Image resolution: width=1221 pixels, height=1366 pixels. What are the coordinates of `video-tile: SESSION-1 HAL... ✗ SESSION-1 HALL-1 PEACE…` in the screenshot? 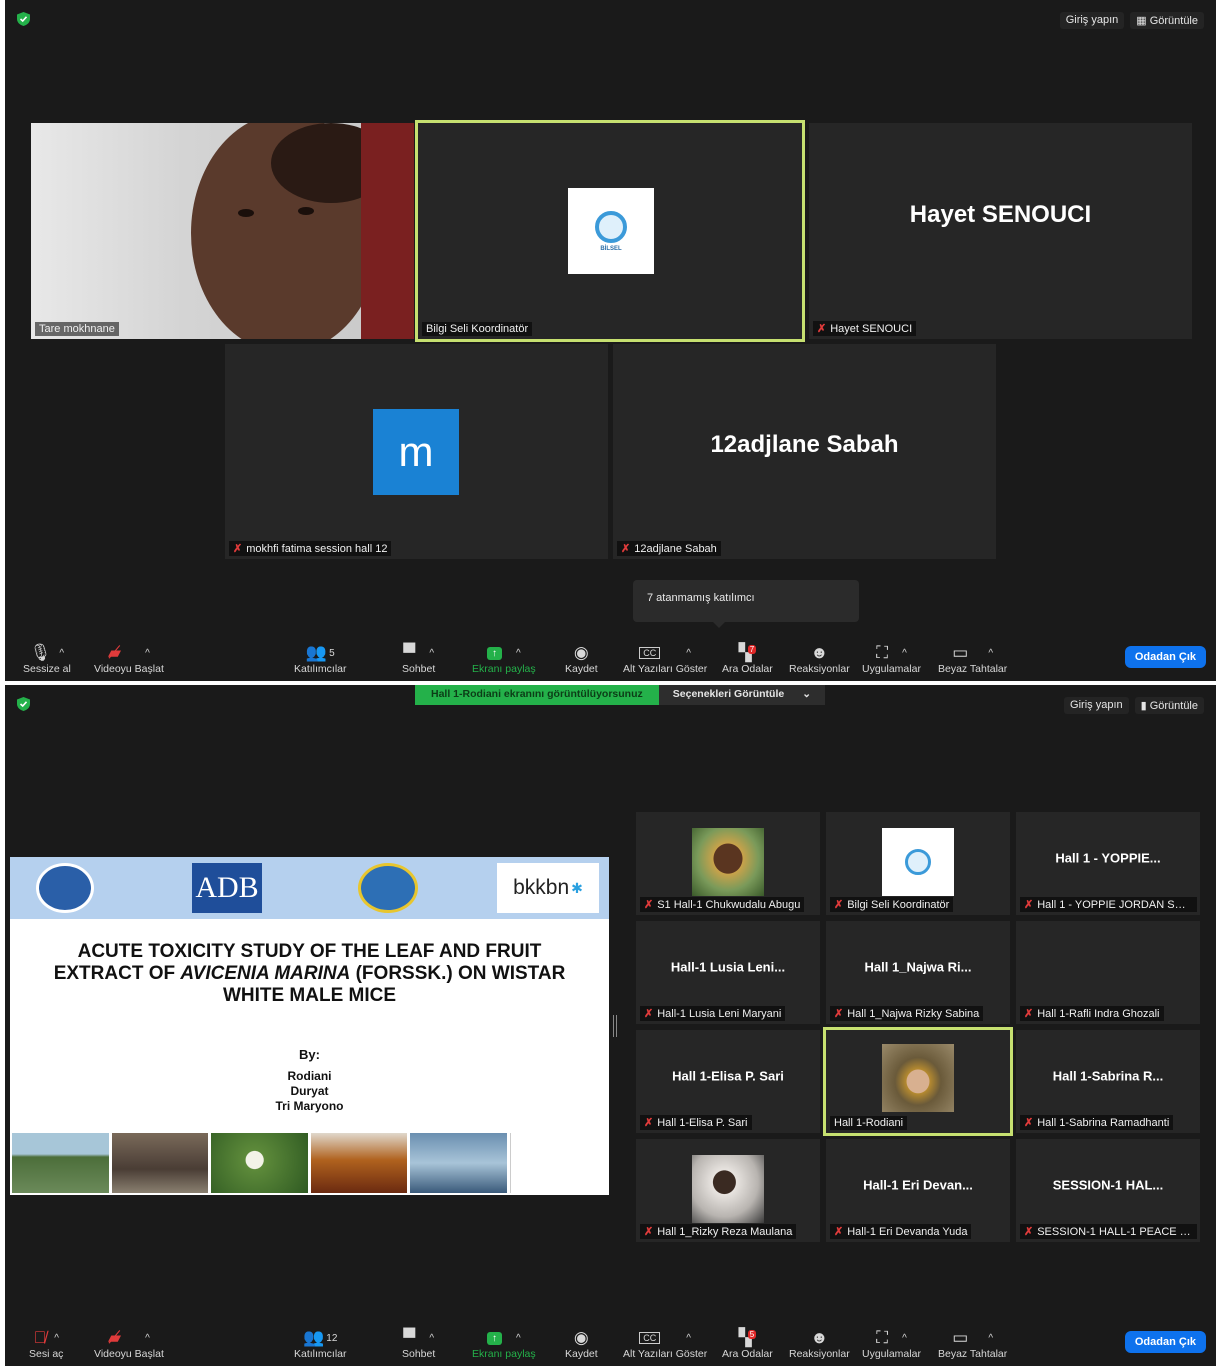 It's located at (1108, 1190).